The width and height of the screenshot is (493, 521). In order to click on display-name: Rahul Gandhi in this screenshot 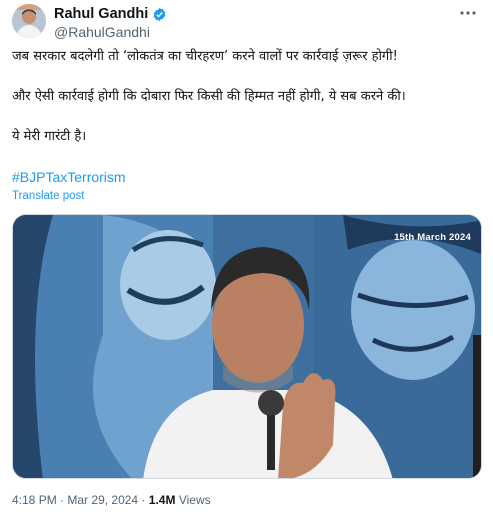, I will do `click(101, 14)`.